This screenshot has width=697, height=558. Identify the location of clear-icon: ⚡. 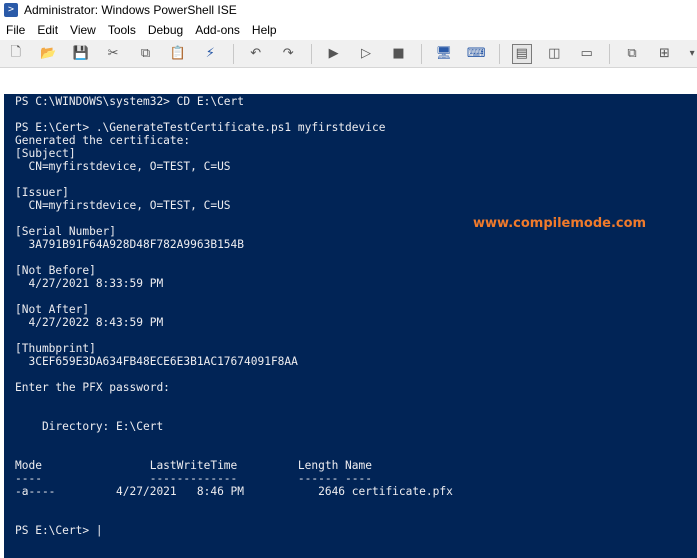
(210, 54).